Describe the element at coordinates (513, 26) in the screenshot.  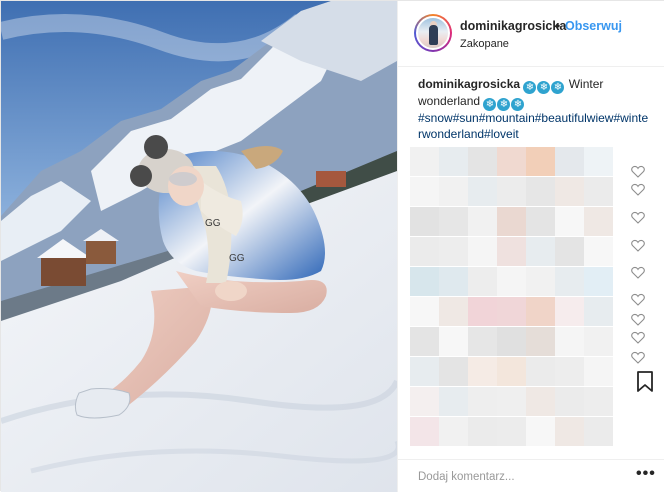
I see `username-link: dominikagrosicka` at that location.